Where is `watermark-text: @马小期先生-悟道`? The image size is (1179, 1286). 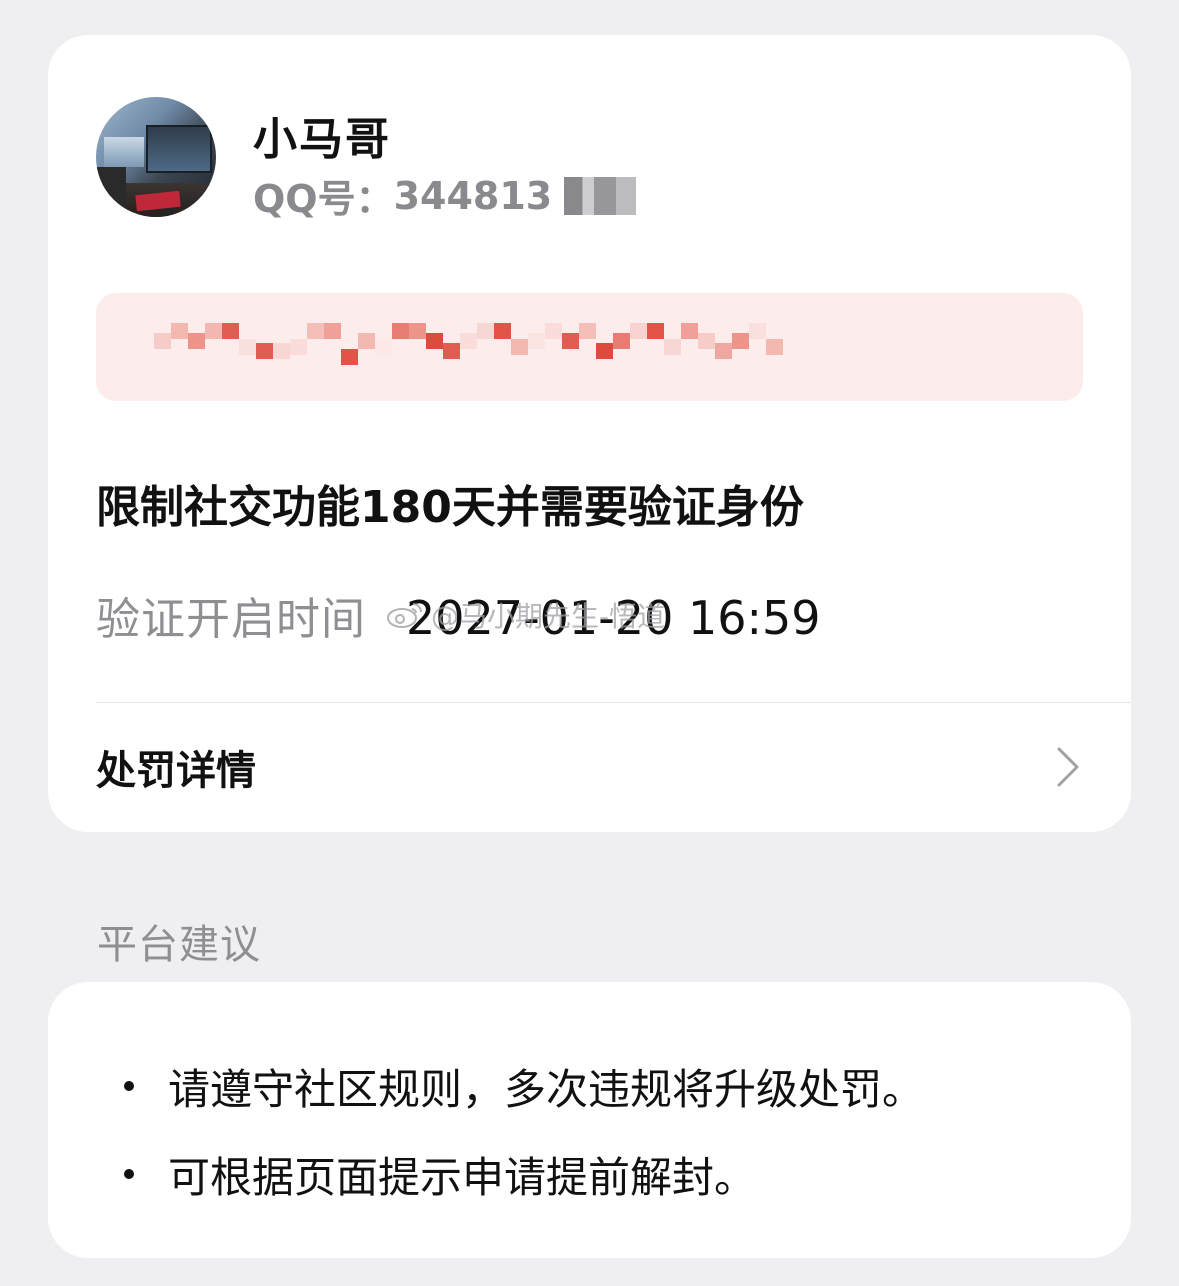
watermark-text: @马小期先生-悟道 is located at coordinates (548, 616).